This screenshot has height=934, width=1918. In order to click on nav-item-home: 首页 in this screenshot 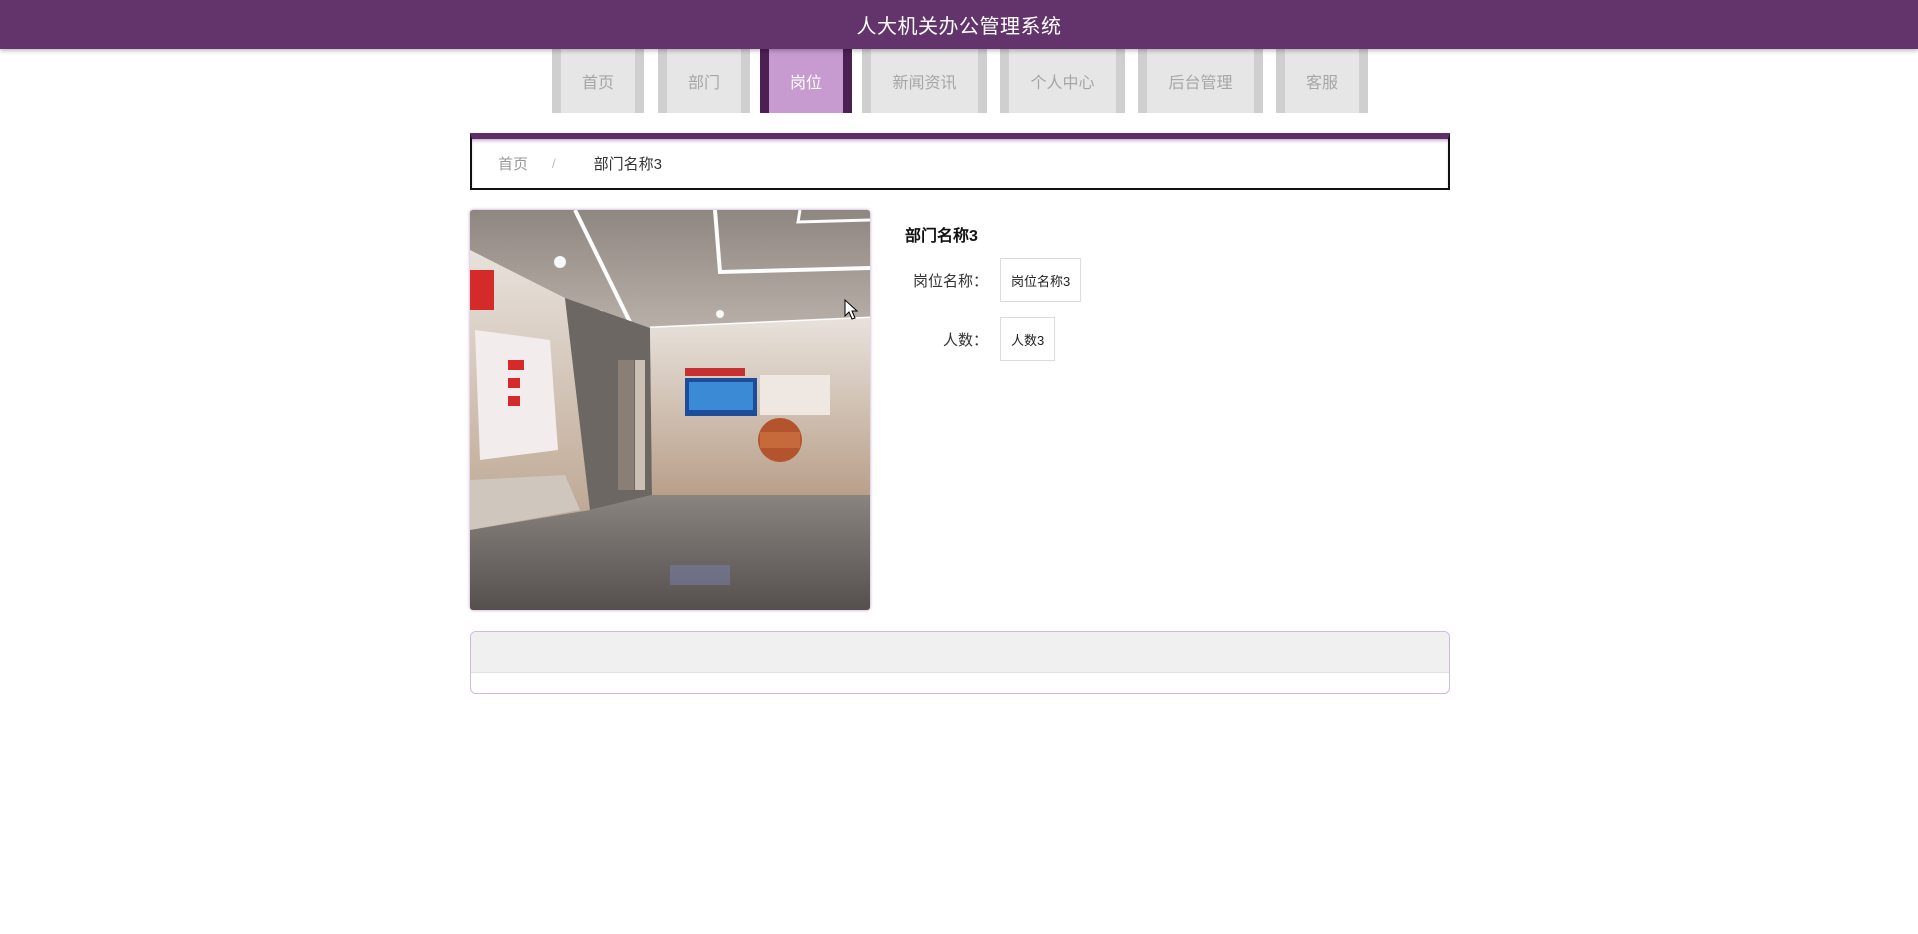, I will do `click(598, 81)`.